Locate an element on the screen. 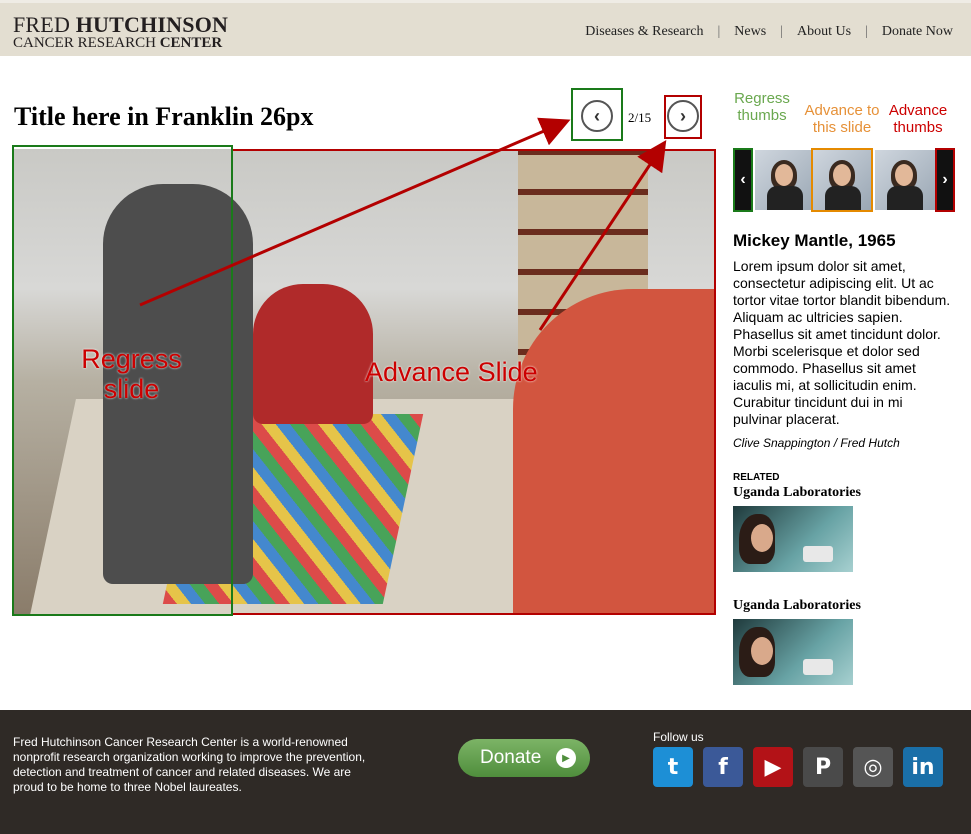  prev-slide-button: ‹ is located at coordinates (597, 116).